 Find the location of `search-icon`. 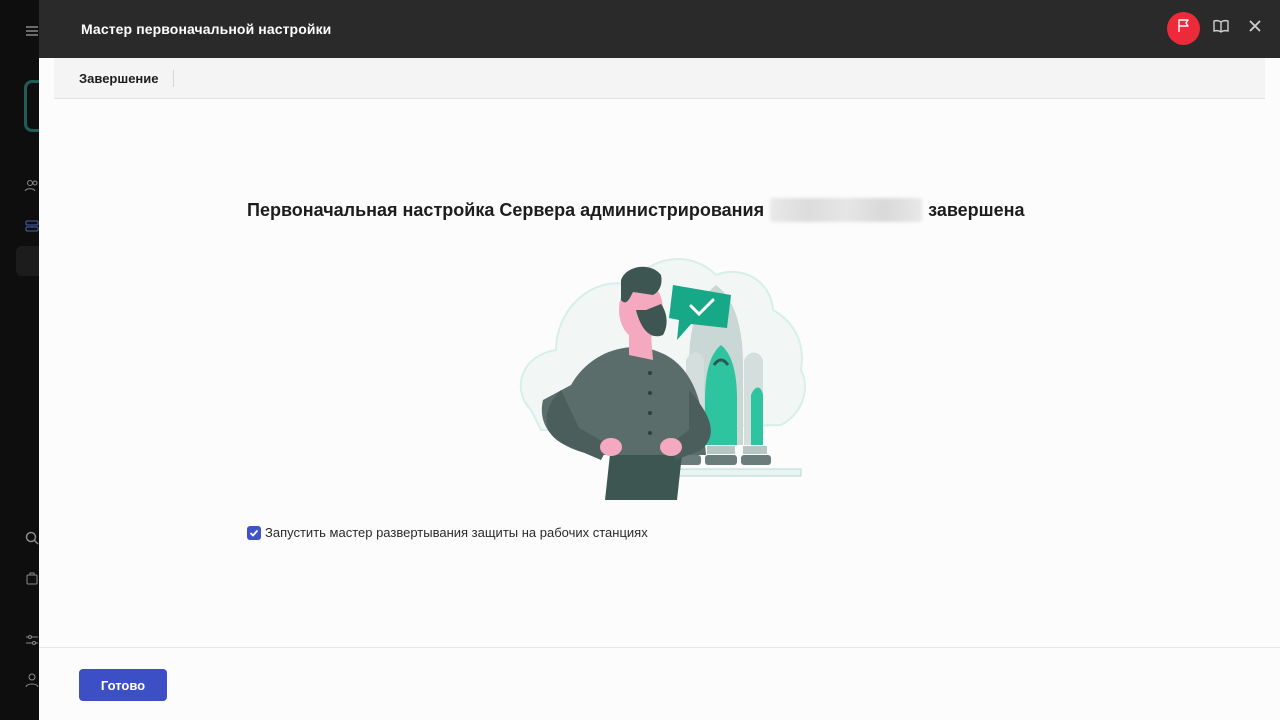

search-icon is located at coordinates (32, 538).